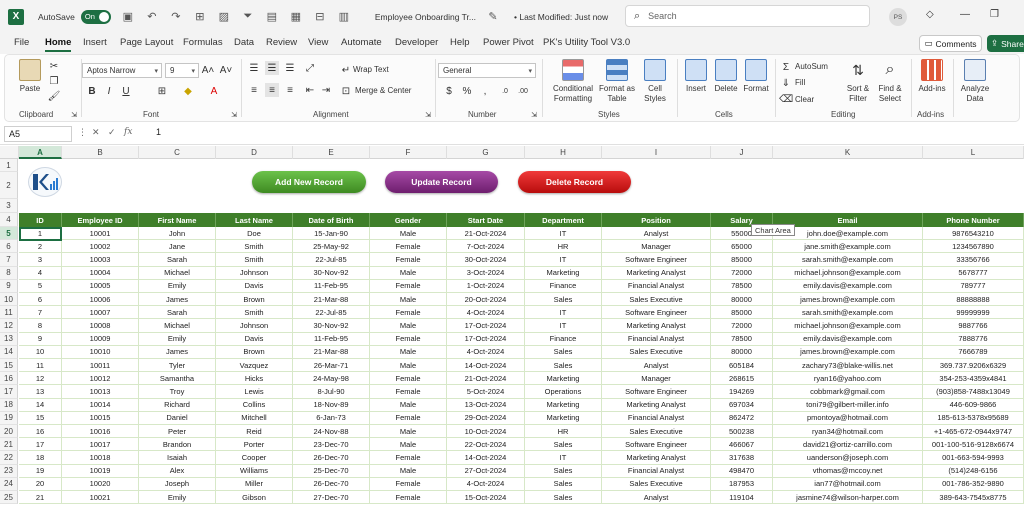 The width and height of the screenshot is (1024, 519). Describe the element at coordinates (563, 300) in the screenshot. I see `table-cell: Sales` at that location.